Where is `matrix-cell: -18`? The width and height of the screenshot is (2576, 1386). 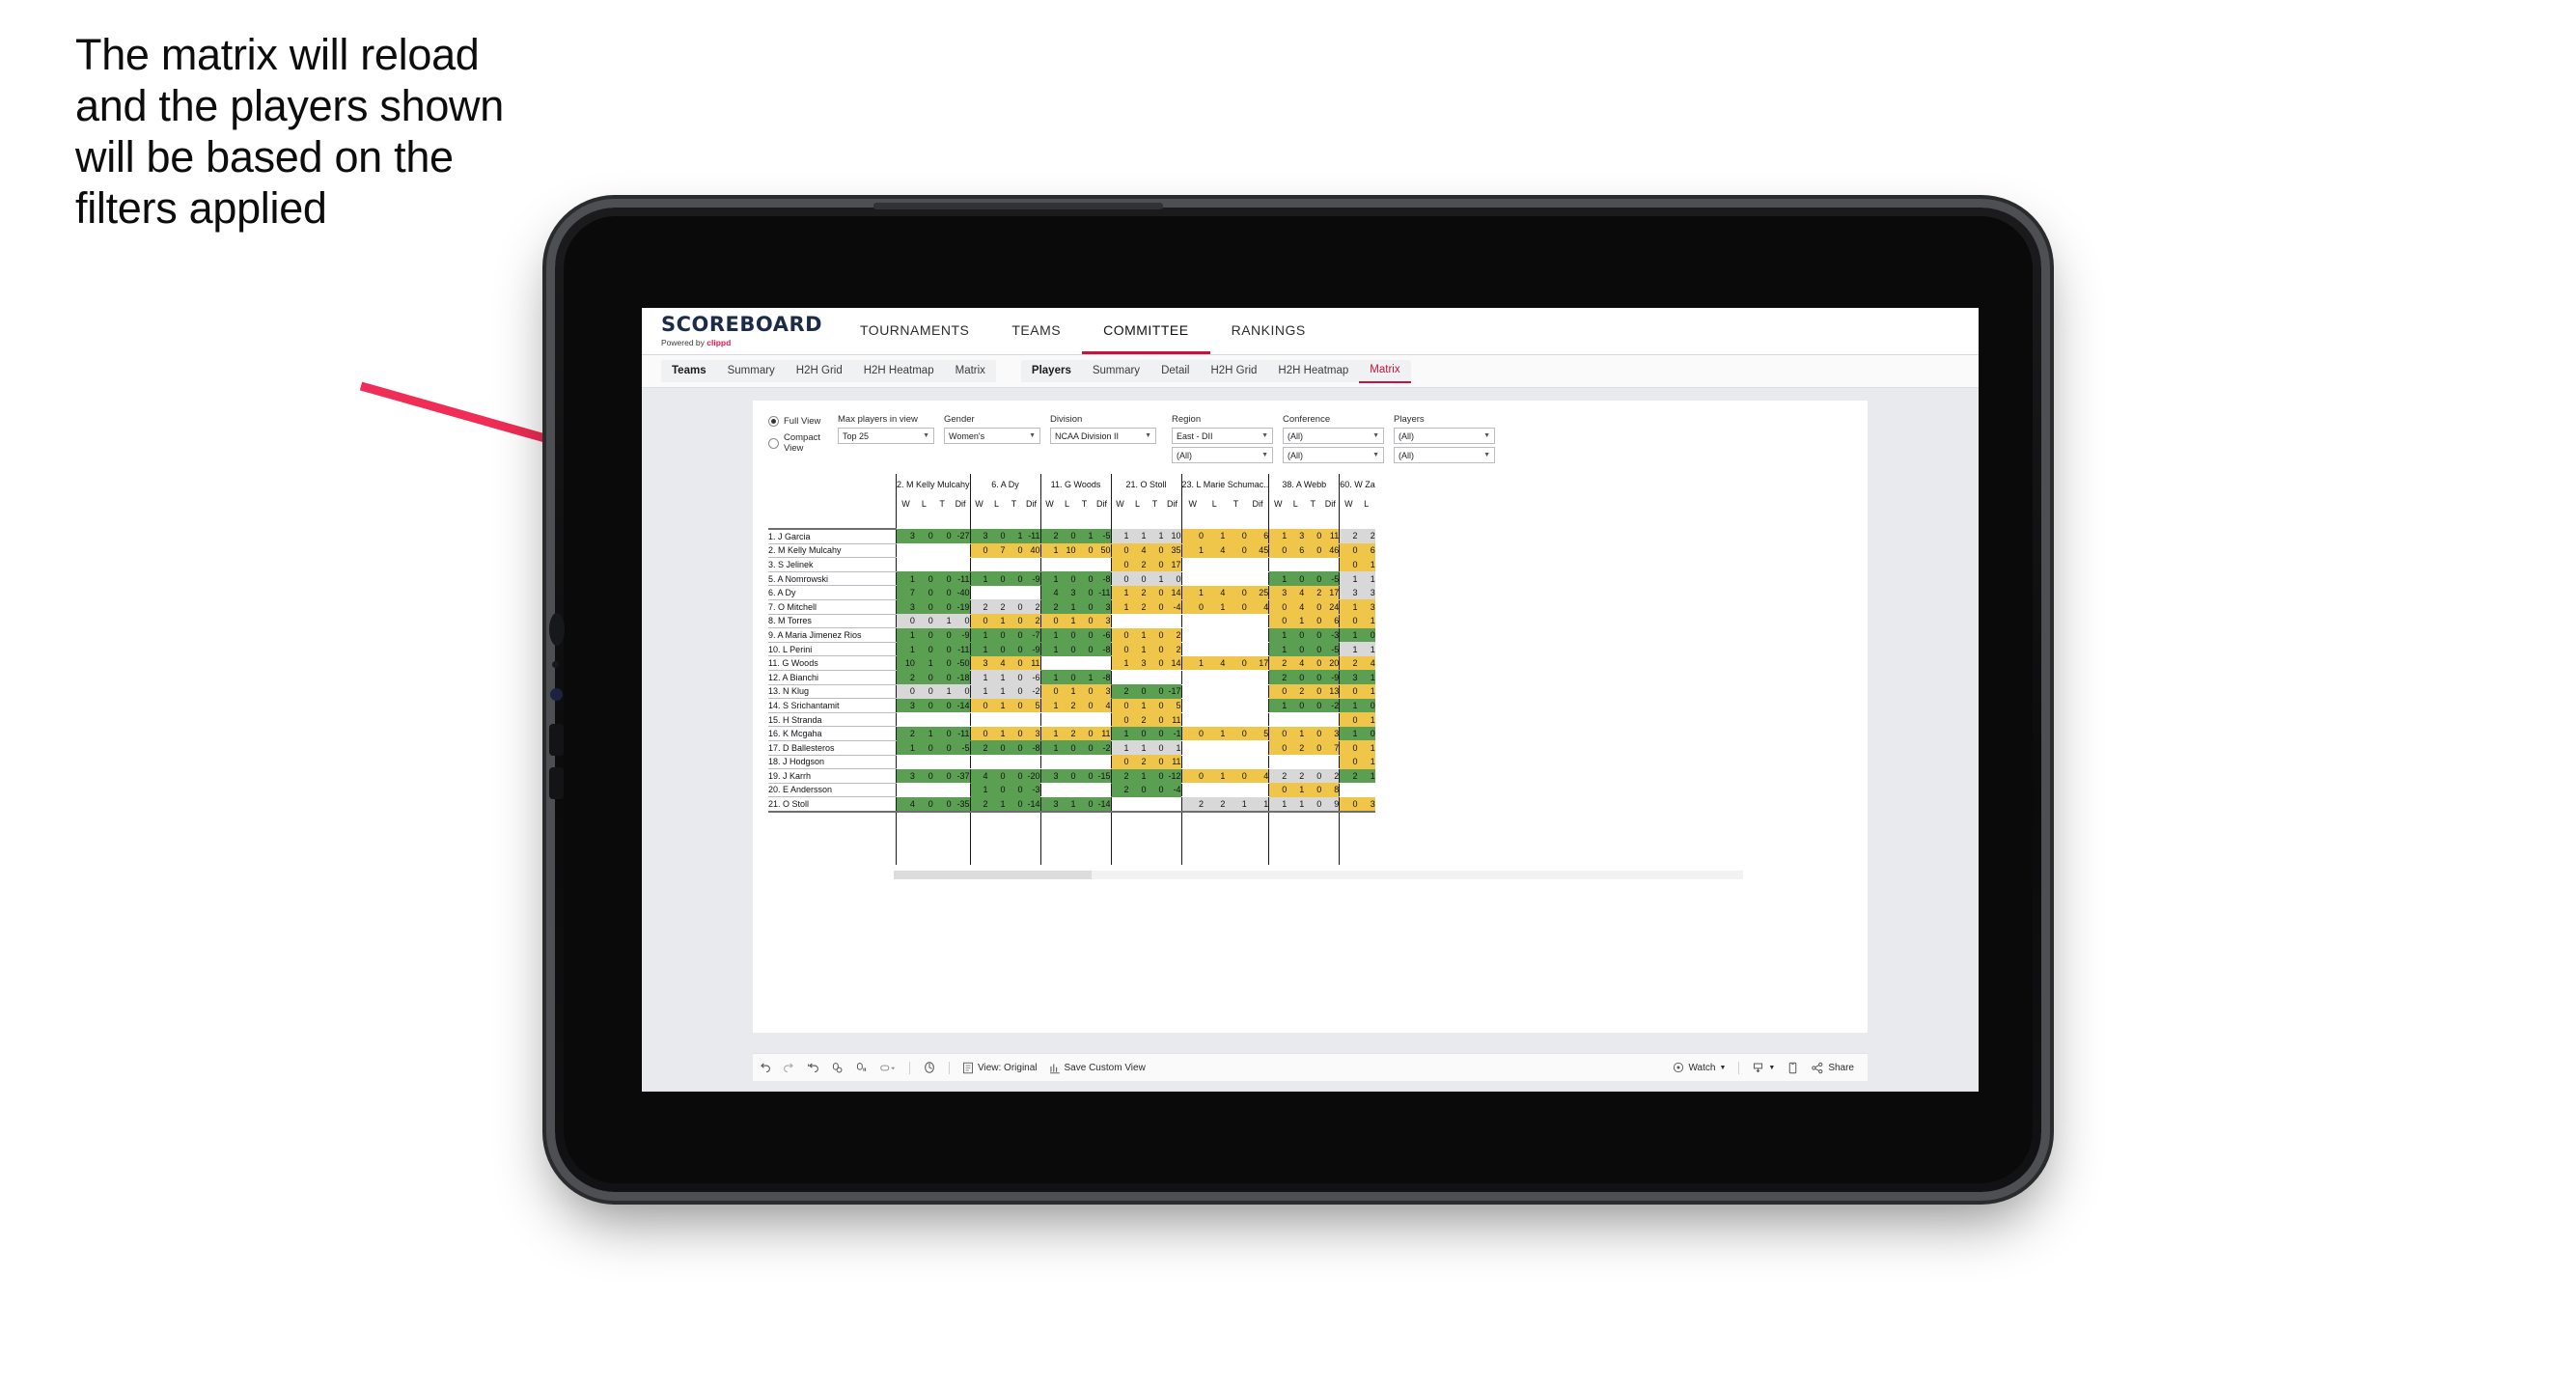 matrix-cell: -18 is located at coordinates (961, 677).